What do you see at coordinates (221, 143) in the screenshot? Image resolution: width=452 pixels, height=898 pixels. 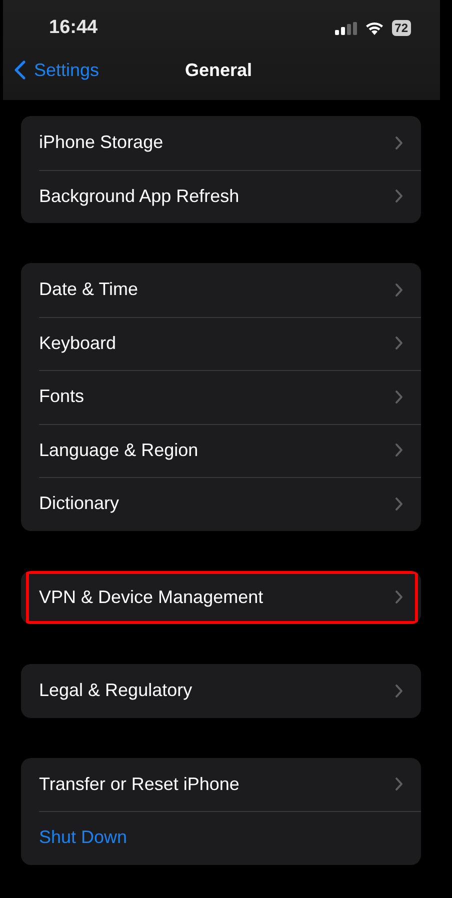 I see `settings-row: iPhone Storage` at bounding box center [221, 143].